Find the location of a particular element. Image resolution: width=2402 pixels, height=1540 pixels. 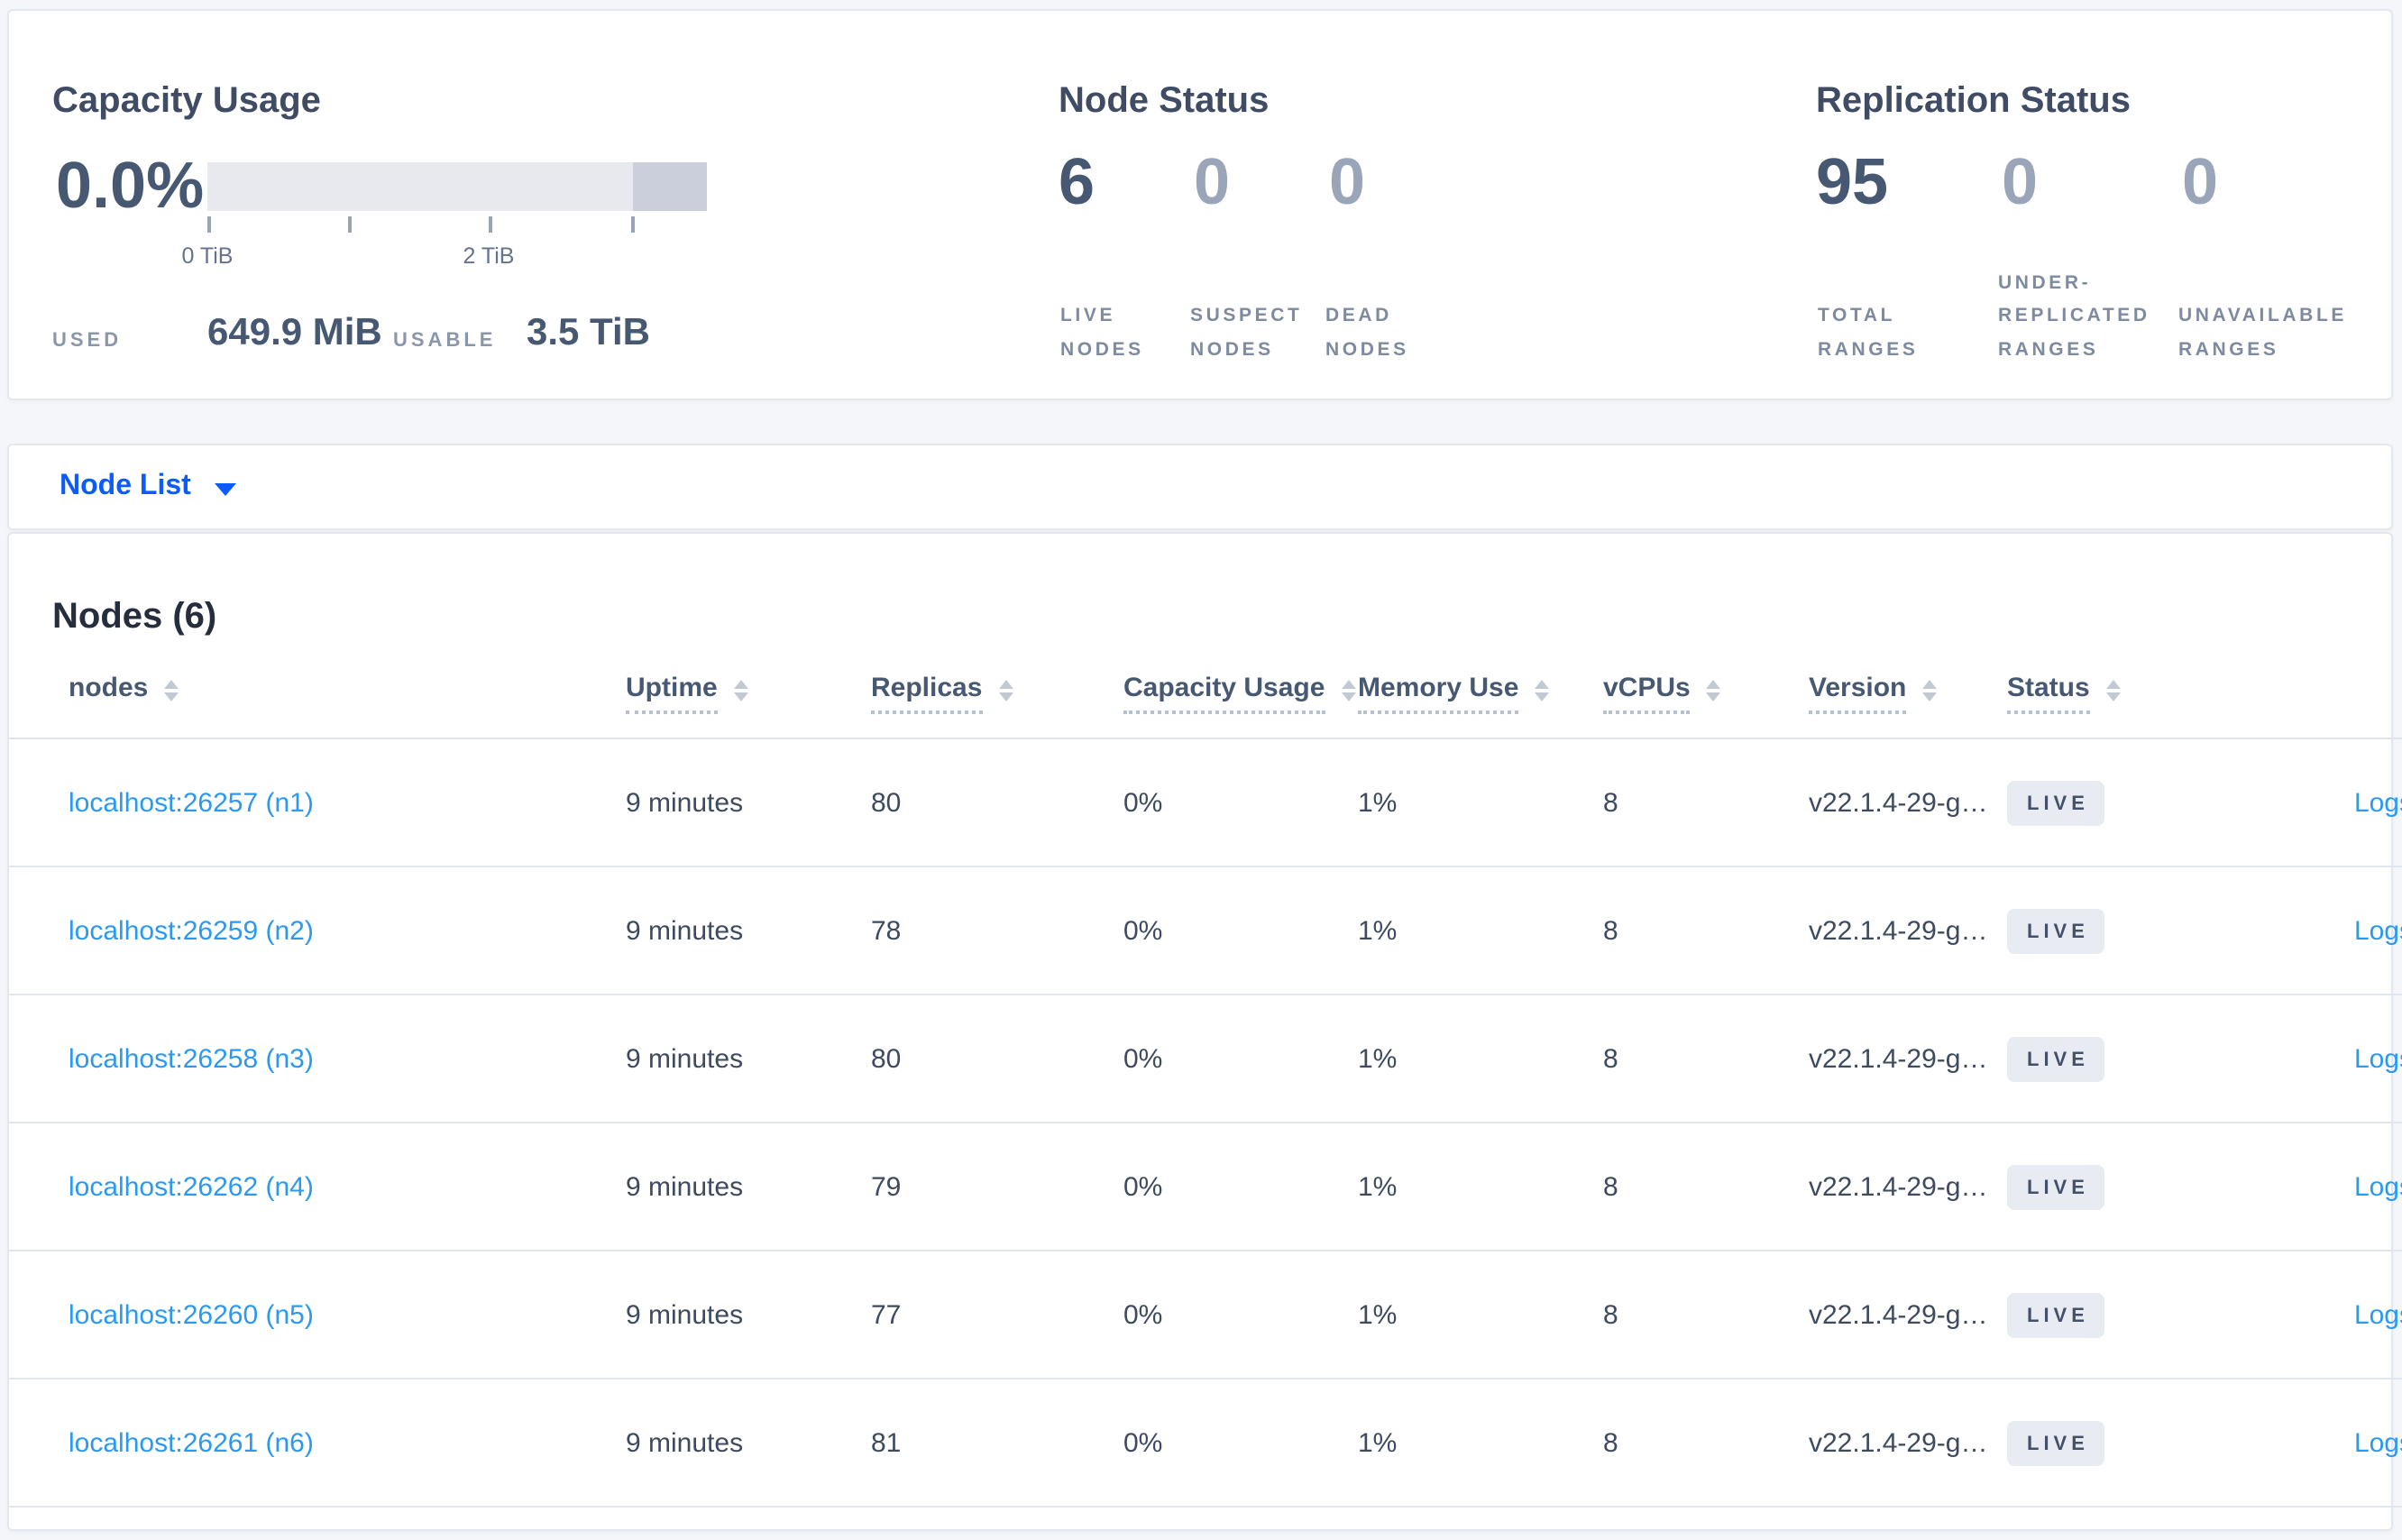

live-nodes-label: LIVE NODES is located at coordinates (1102, 333).